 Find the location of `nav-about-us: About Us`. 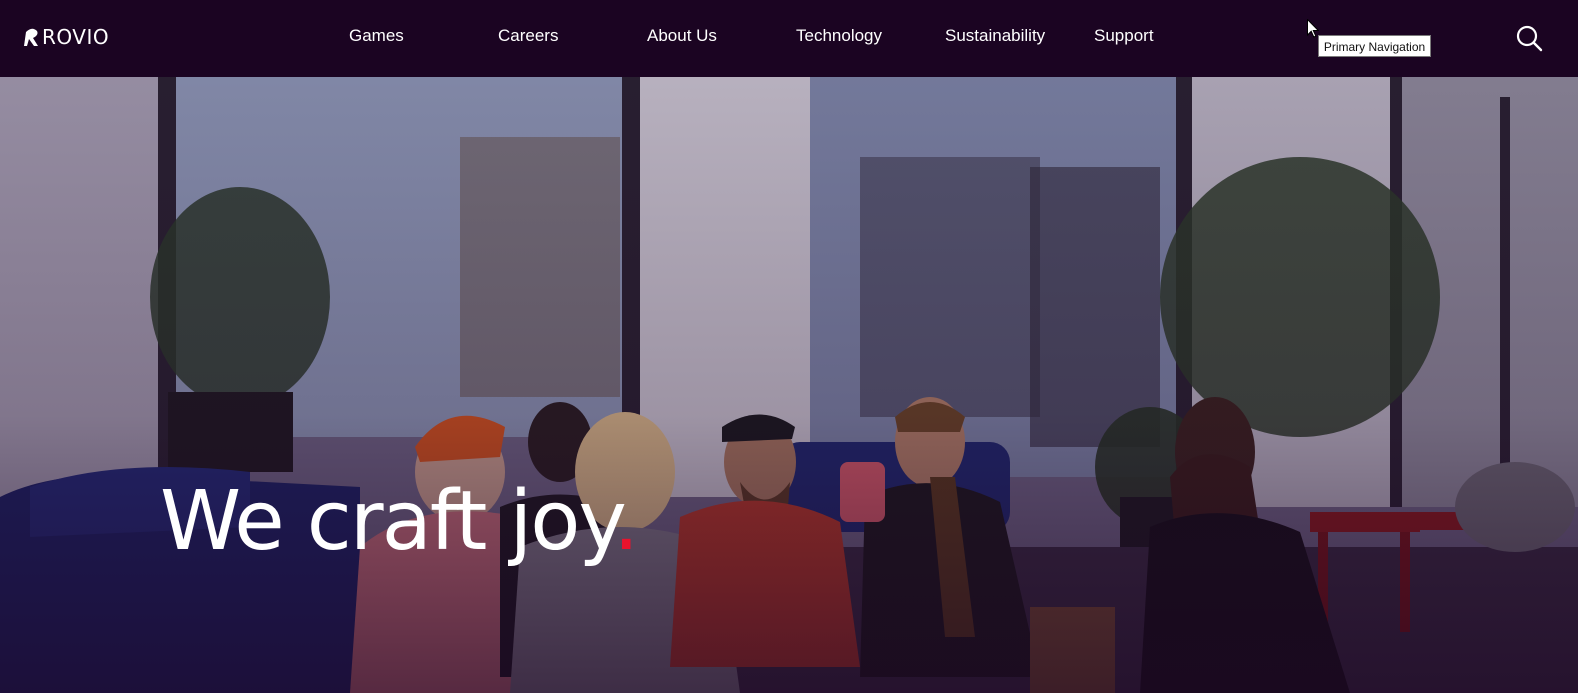

nav-about-us: About Us is located at coordinates (682, 36).